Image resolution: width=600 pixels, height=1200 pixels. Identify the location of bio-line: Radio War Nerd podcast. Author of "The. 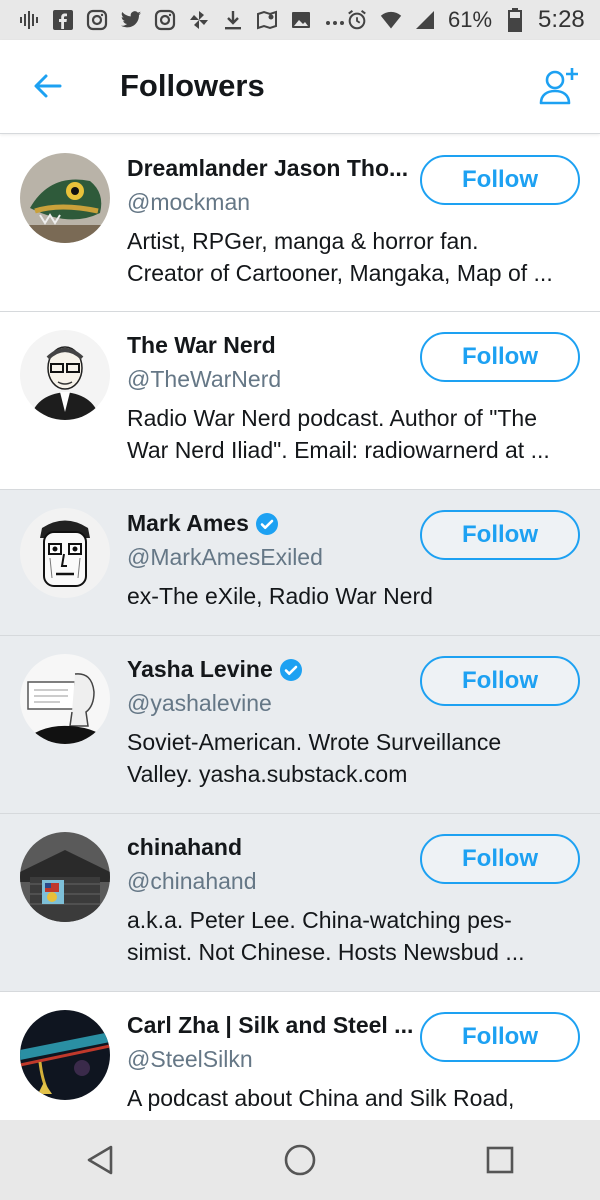
(332, 418).